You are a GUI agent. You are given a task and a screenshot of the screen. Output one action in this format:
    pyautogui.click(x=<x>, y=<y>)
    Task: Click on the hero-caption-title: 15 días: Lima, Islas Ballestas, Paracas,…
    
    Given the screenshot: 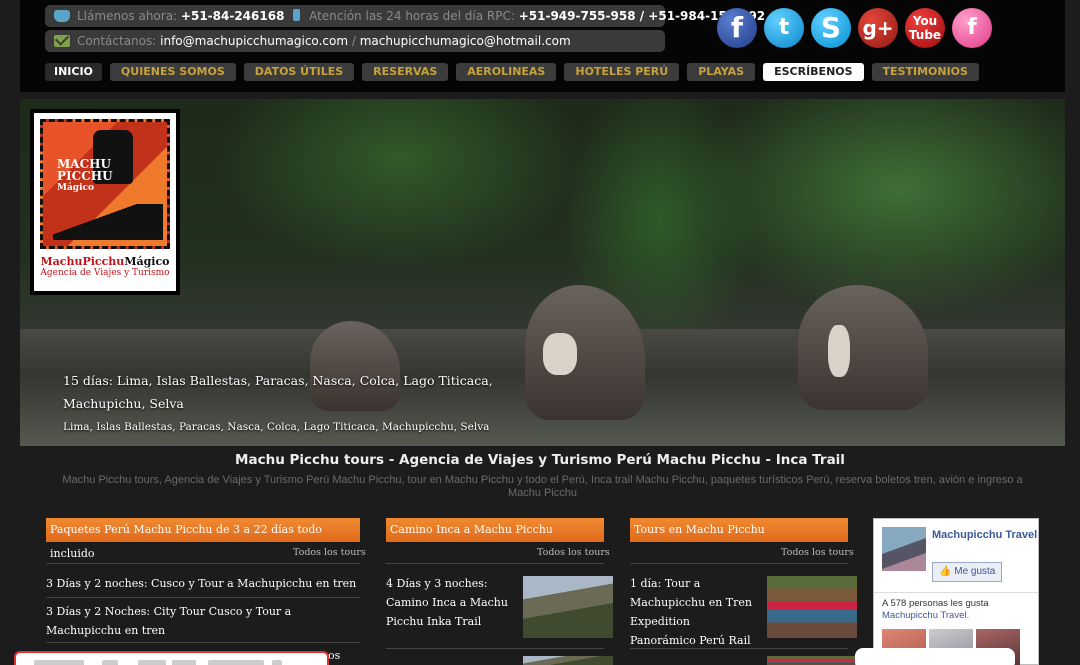 What is the action you would take?
    pyautogui.click(x=288, y=392)
    